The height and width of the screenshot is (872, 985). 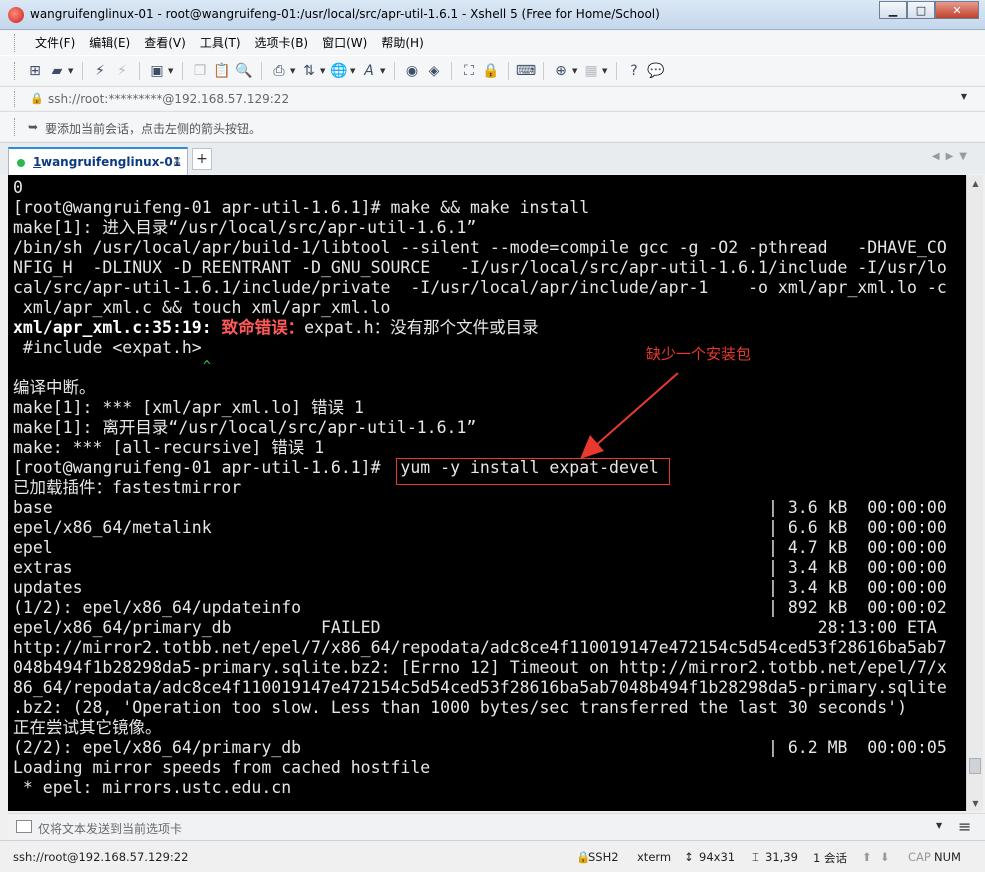 What do you see at coordinates (33, 127) in the screenshot?
I see `arrow-icon: ➥` at bounding box center [33, 127].